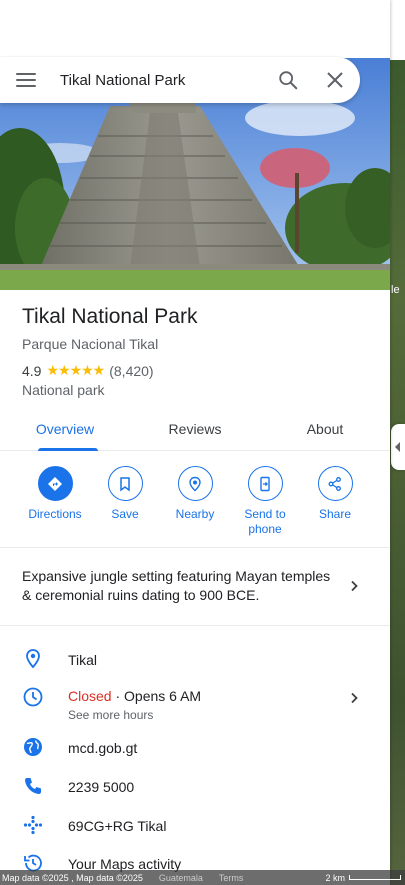 This screenshot has width=405, height=885. I want to click on phone-icon, so click(33, 786).